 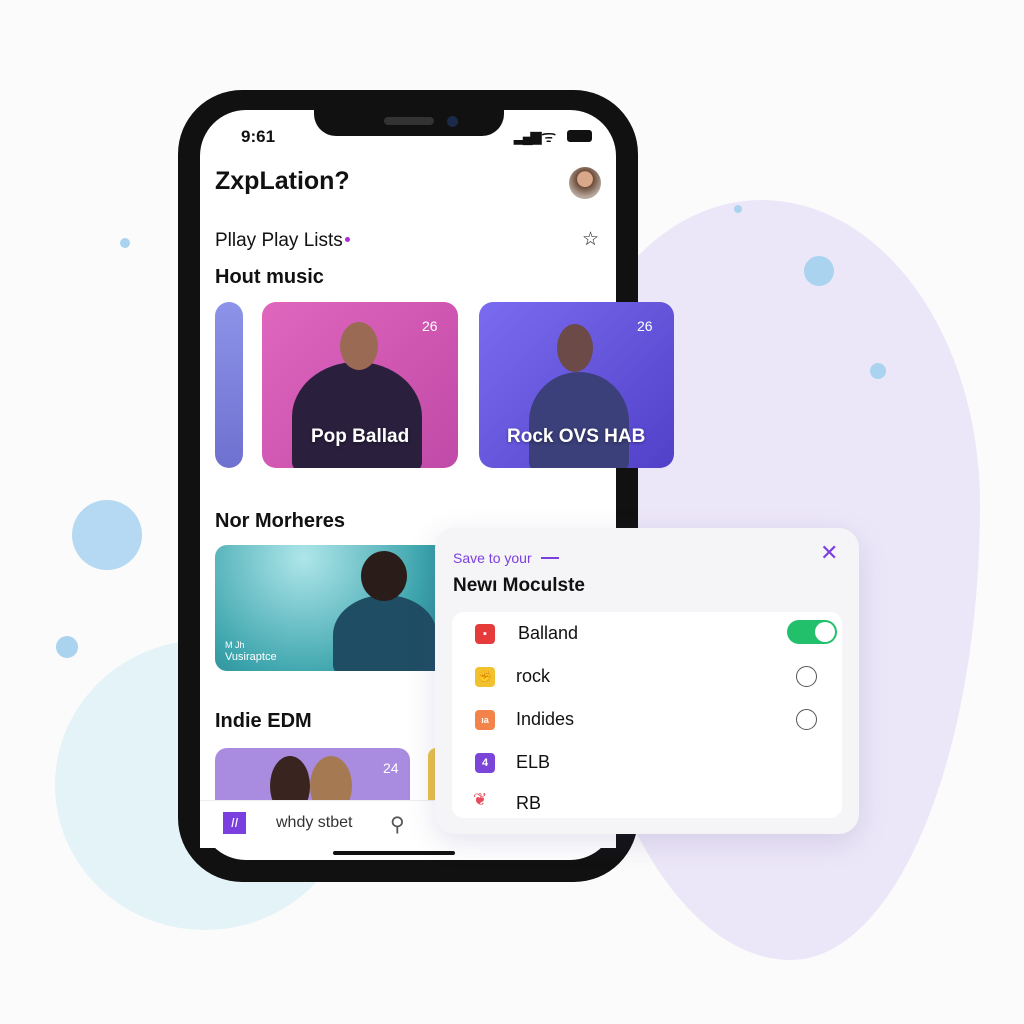 I want to click on status-time: 9:61, so click(x=258, y=136).